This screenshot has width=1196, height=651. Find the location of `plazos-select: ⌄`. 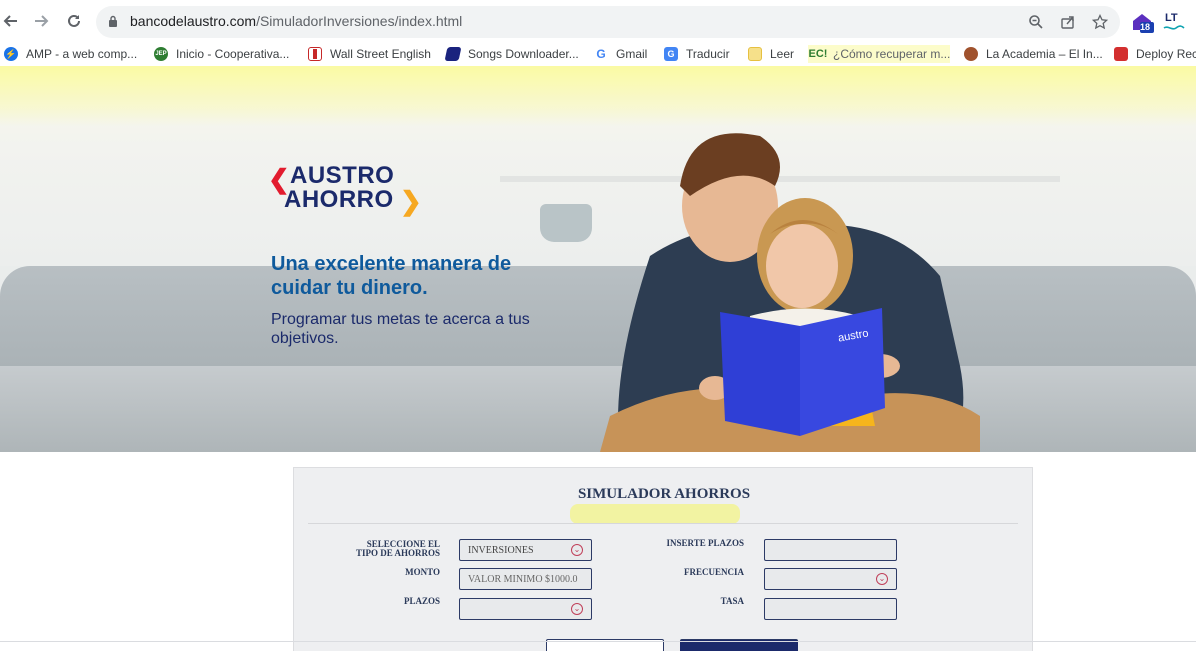

plazos-select: ⌄ is located at coordinates (525, 609).